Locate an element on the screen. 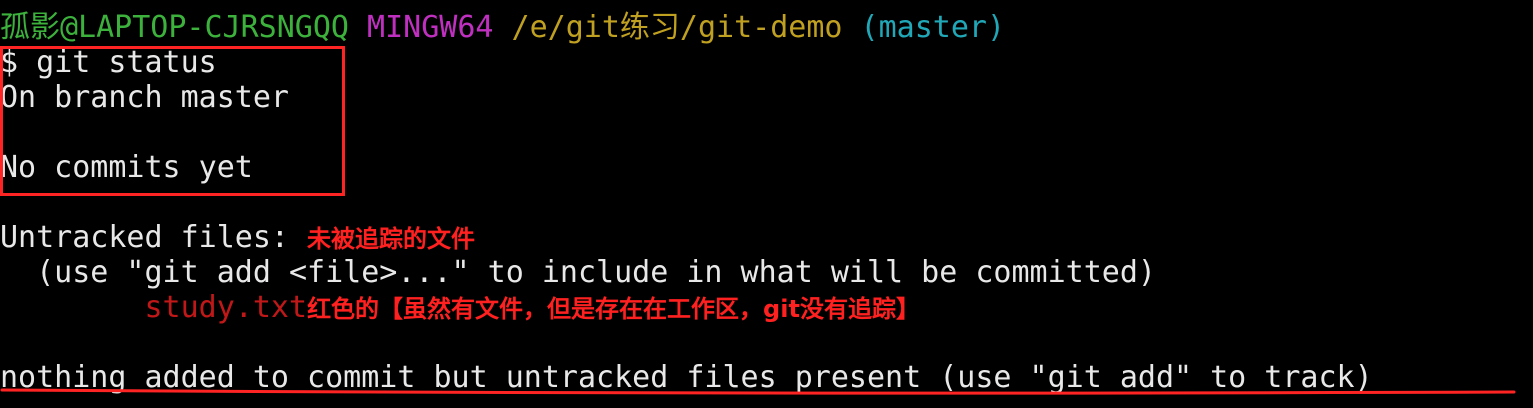 Image resolution: width=1533 pixels, height=408 pixels. untracked-file-line: study.txt红色的【虽然有文件，但是存在在工作区，git没有追踪】 is located at coordinates (460, 307).